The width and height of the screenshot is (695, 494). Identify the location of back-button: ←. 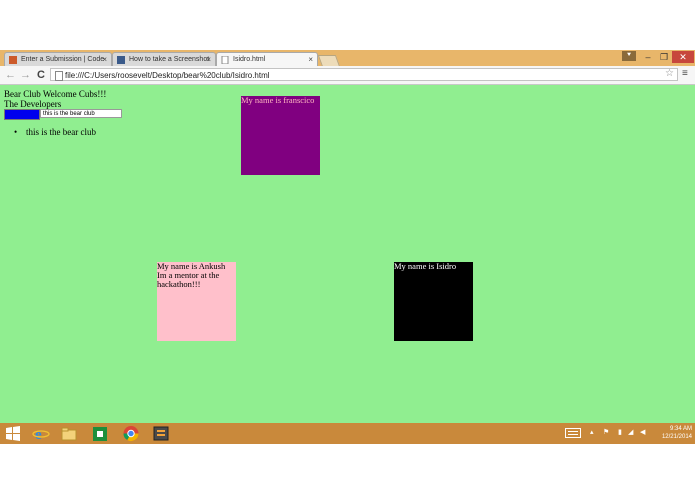
(10, 75).